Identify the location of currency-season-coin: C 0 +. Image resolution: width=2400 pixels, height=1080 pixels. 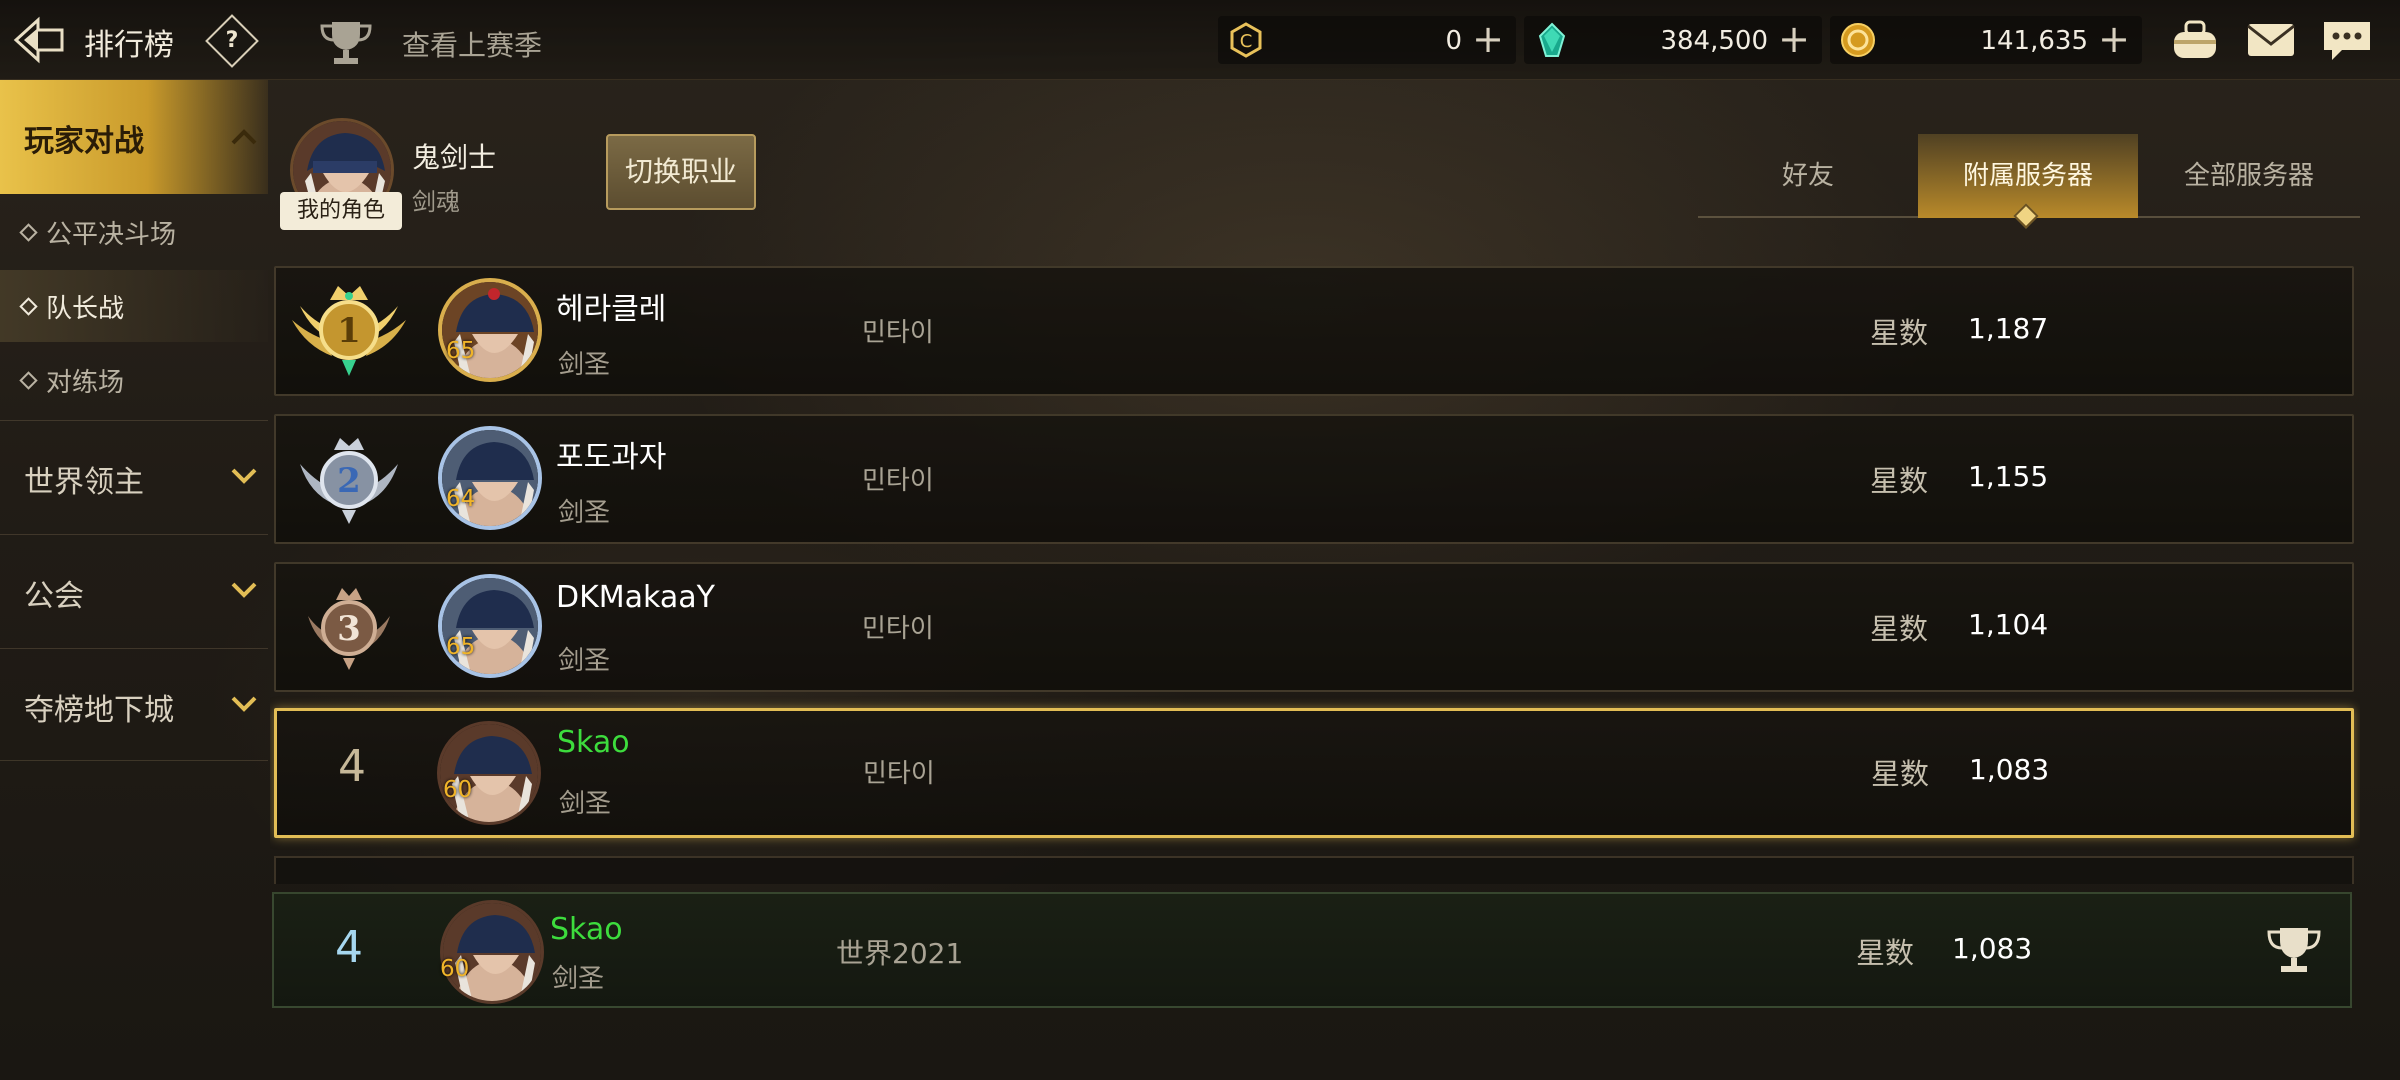
(1367, 40).